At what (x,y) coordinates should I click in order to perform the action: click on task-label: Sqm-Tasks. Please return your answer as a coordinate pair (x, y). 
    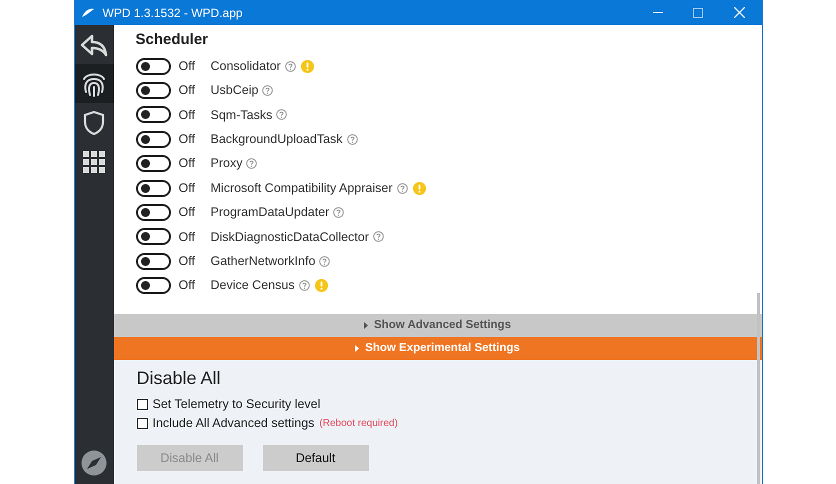
    Looking at the image, I should click on (241, 115).